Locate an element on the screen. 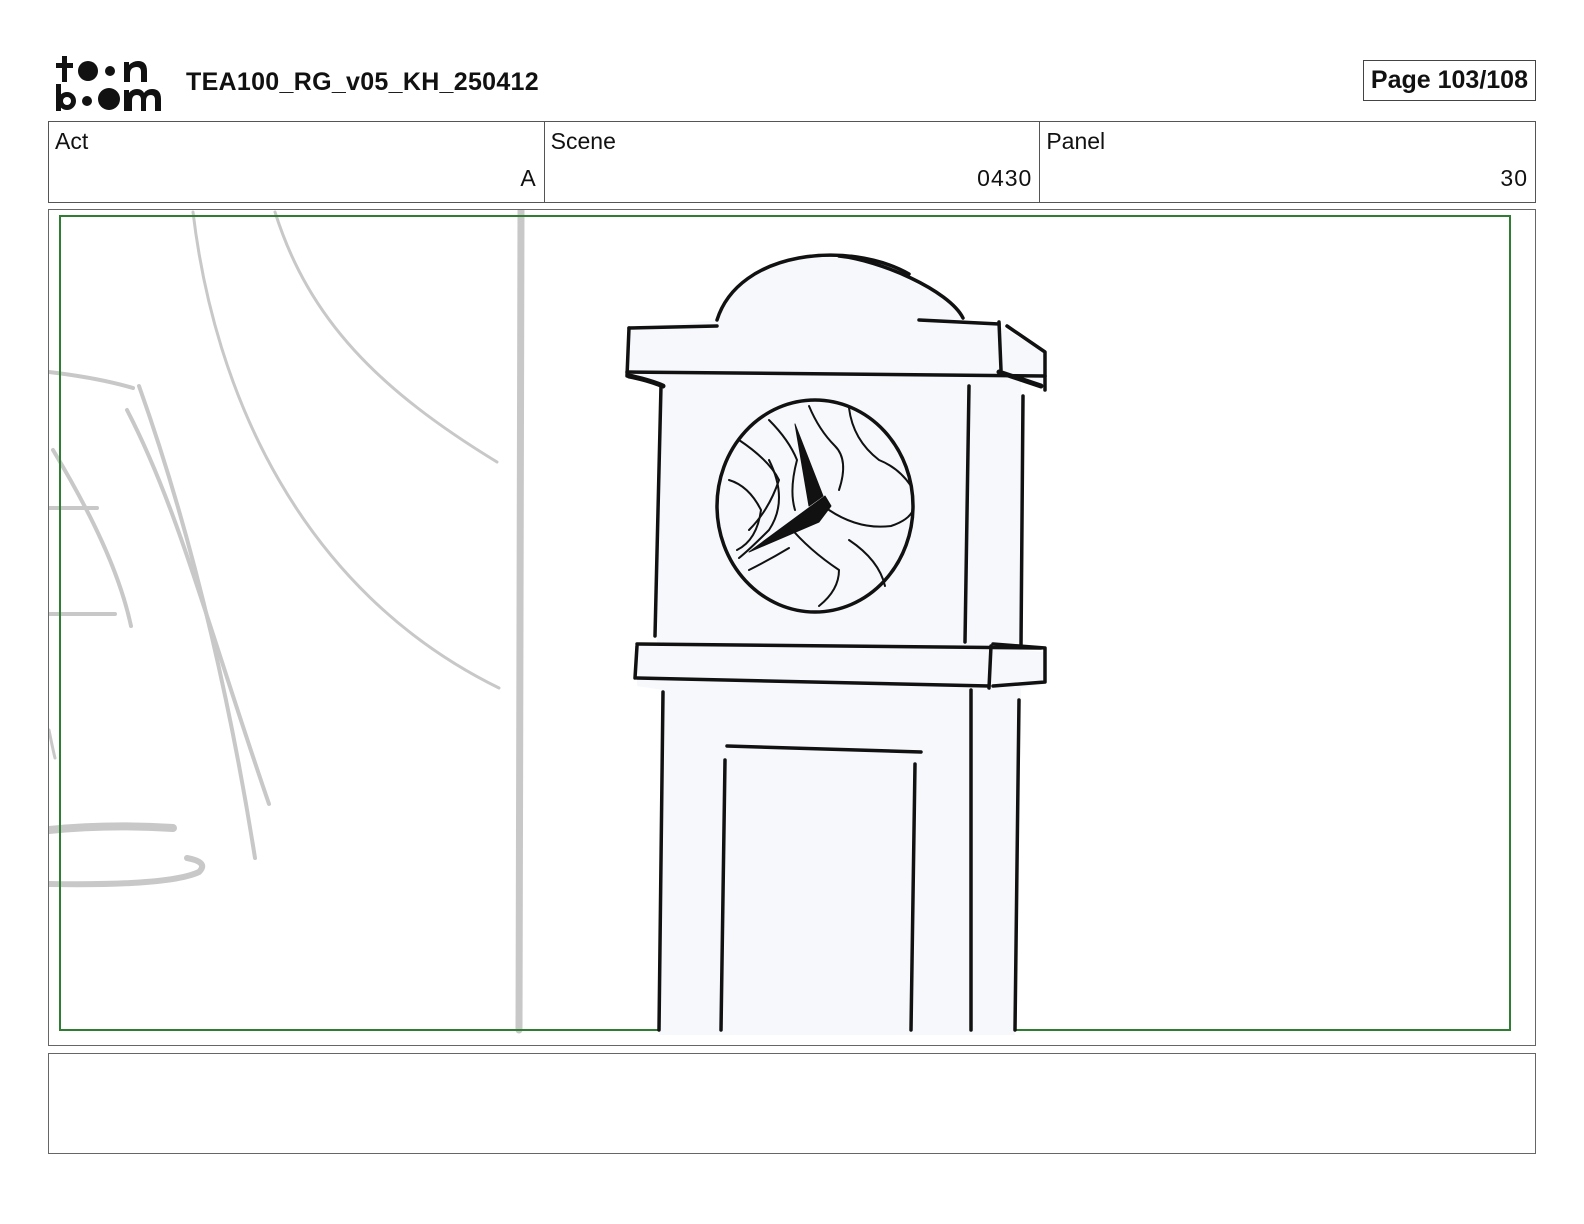 The height and width of the screenshot is (1224, 1584). panel-value: 30 is located at coordinates (1514, 178).